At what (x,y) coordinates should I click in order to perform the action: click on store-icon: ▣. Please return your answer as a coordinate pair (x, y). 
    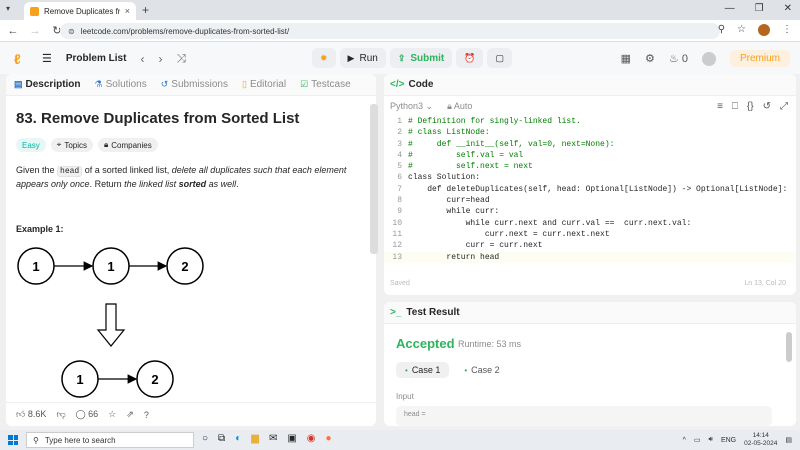
    Looking at the image, I should click on (291, 438).